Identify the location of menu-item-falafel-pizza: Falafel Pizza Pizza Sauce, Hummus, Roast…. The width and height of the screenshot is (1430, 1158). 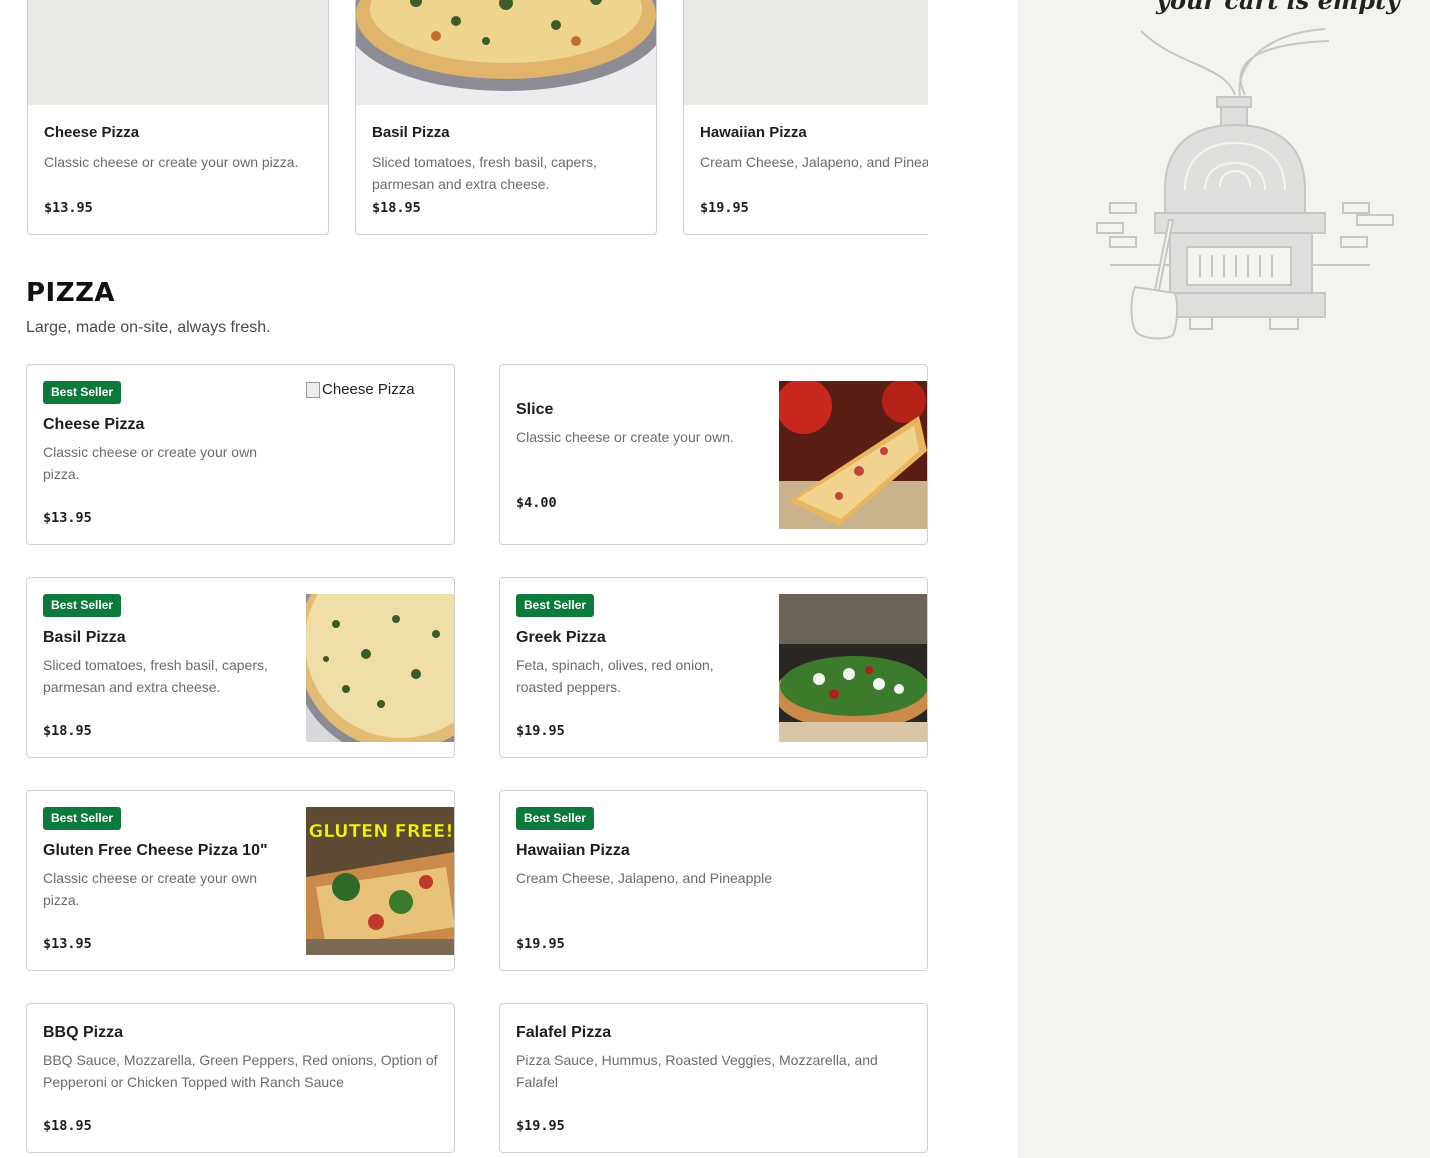
(713, 1078).